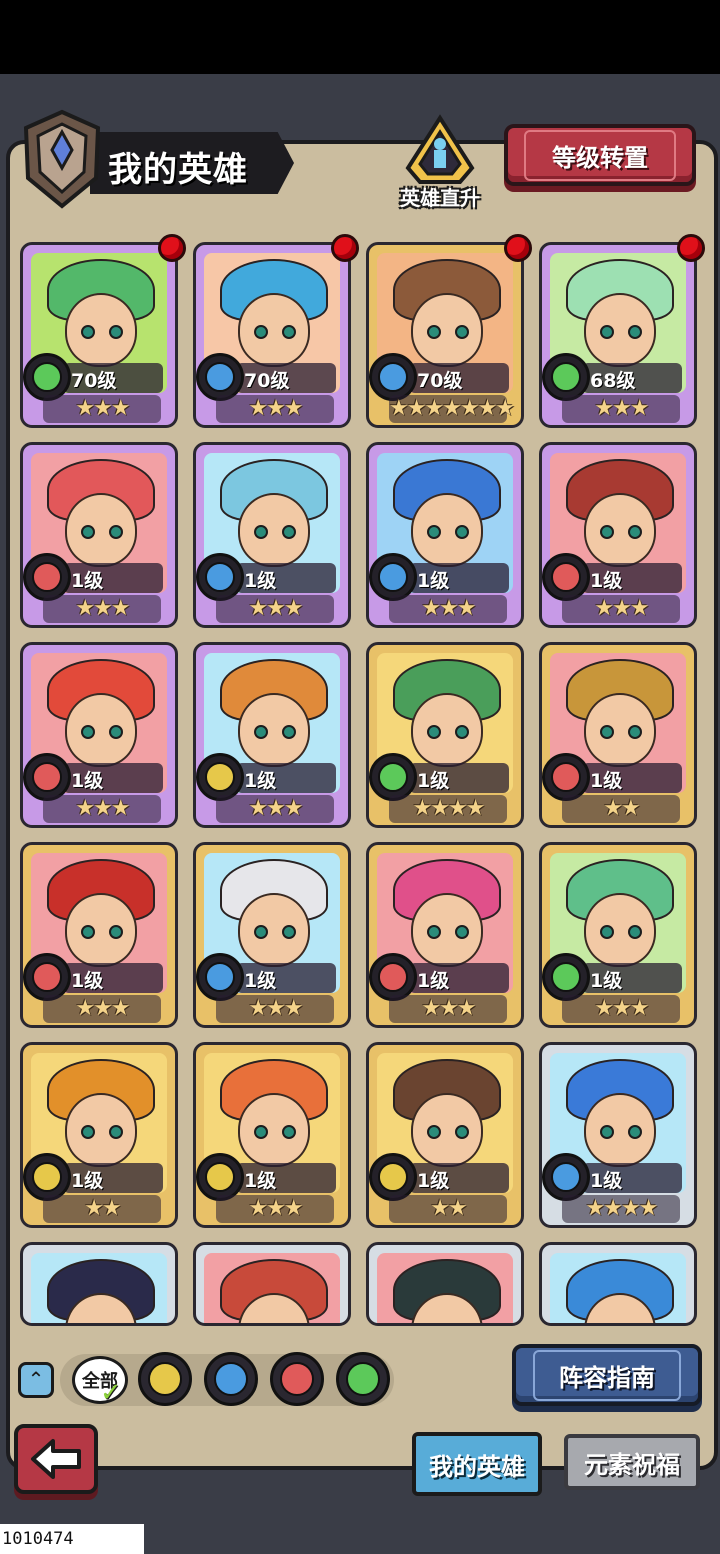 Image resolution: width=720 pixels, height=1554 pixels. What do you see at coordinates (56, 1459) in the screenshot?
I see `back-button` at bounding box center [56, 1459].